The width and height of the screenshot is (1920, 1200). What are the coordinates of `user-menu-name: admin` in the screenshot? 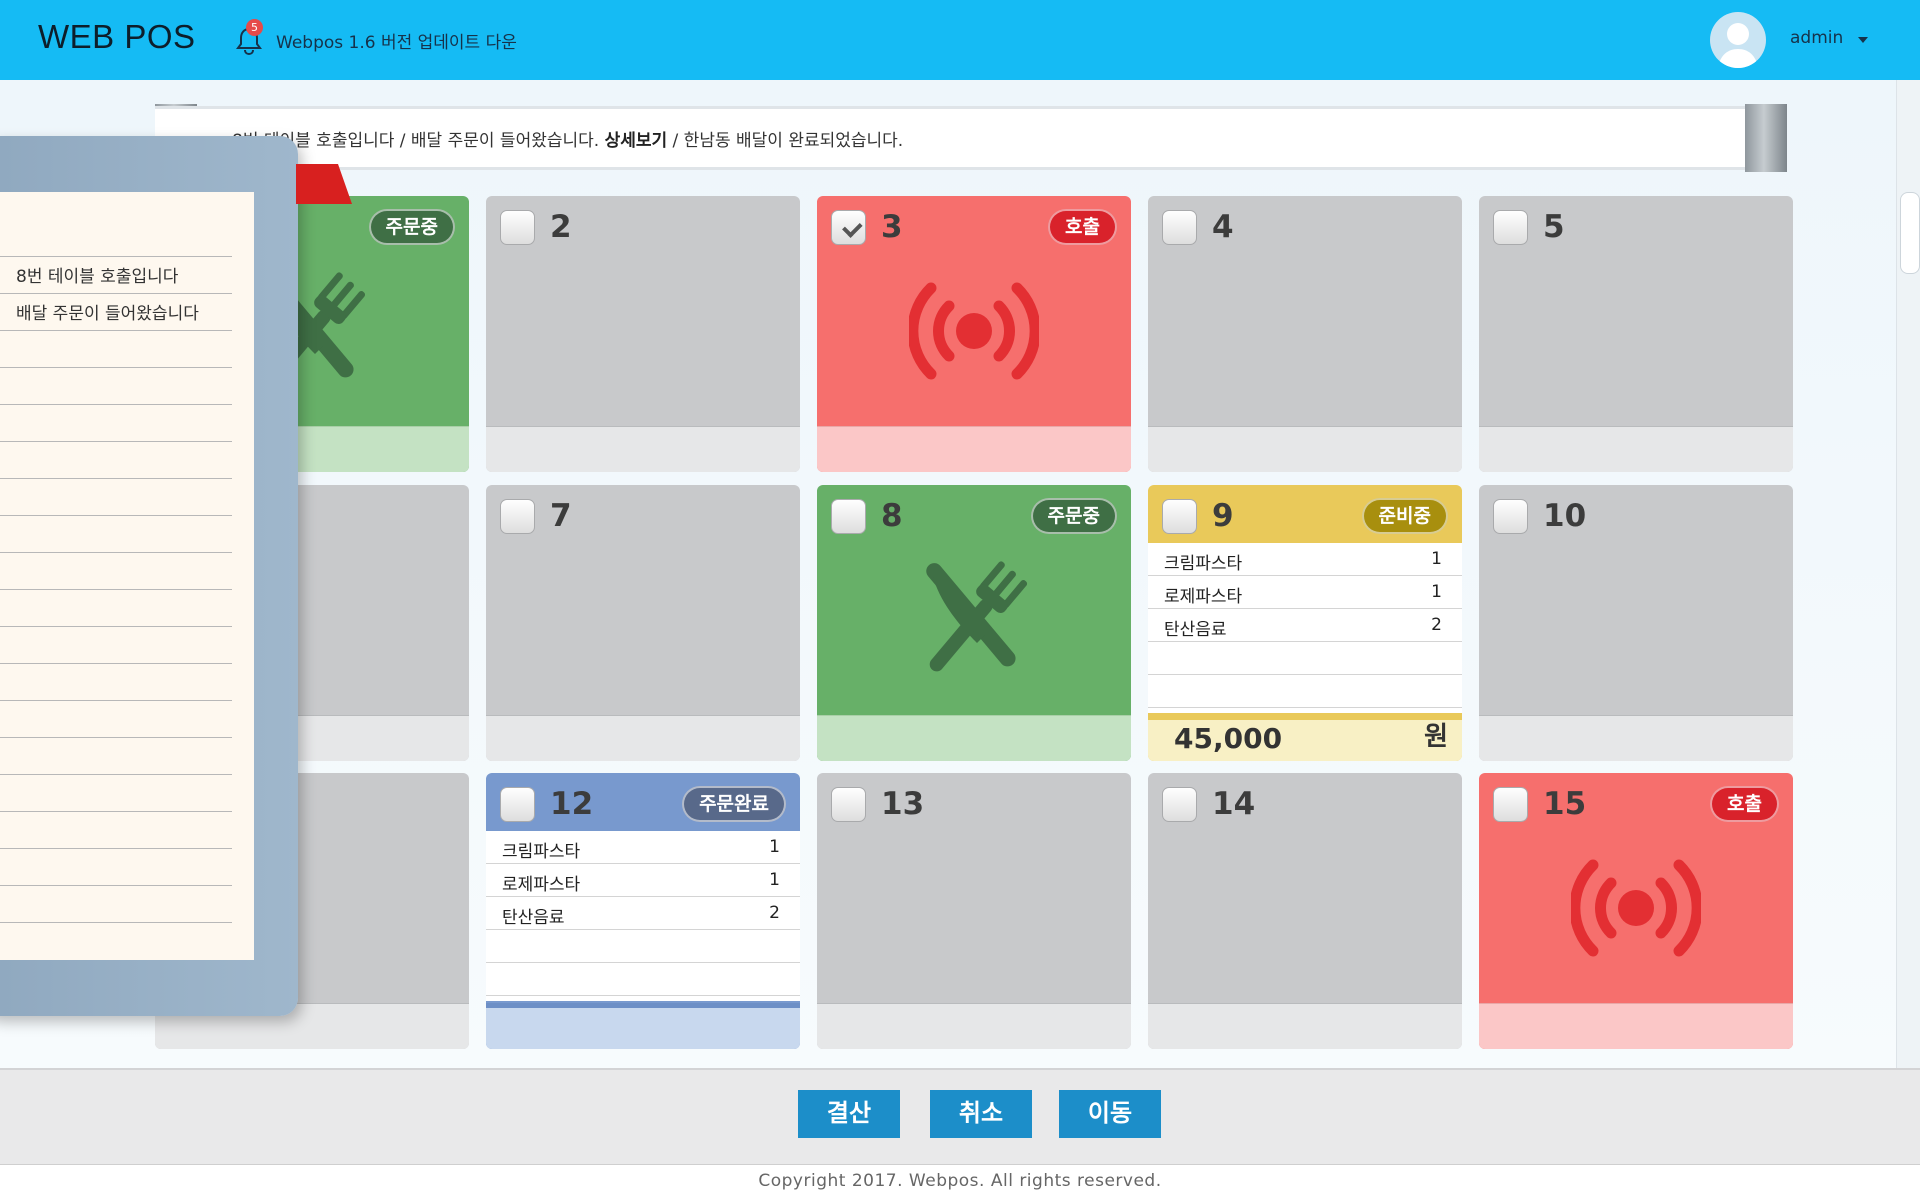 It's located at (1816, 38).